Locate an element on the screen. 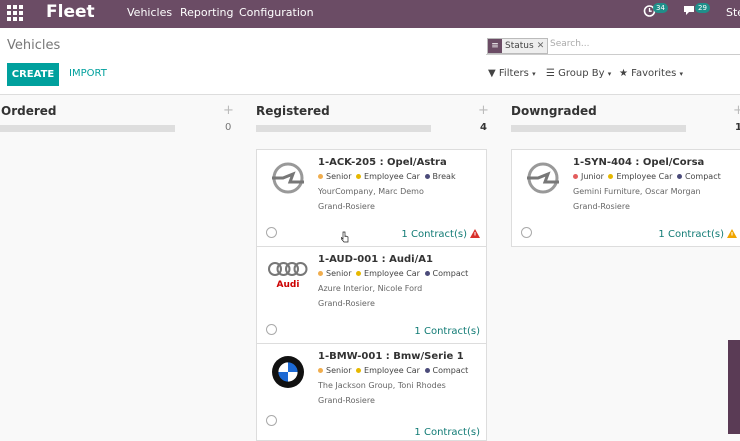 Image resolution: width=740 pixels, height=441 pixels. bmw-logo-icon is located at coordinates (288, 372).